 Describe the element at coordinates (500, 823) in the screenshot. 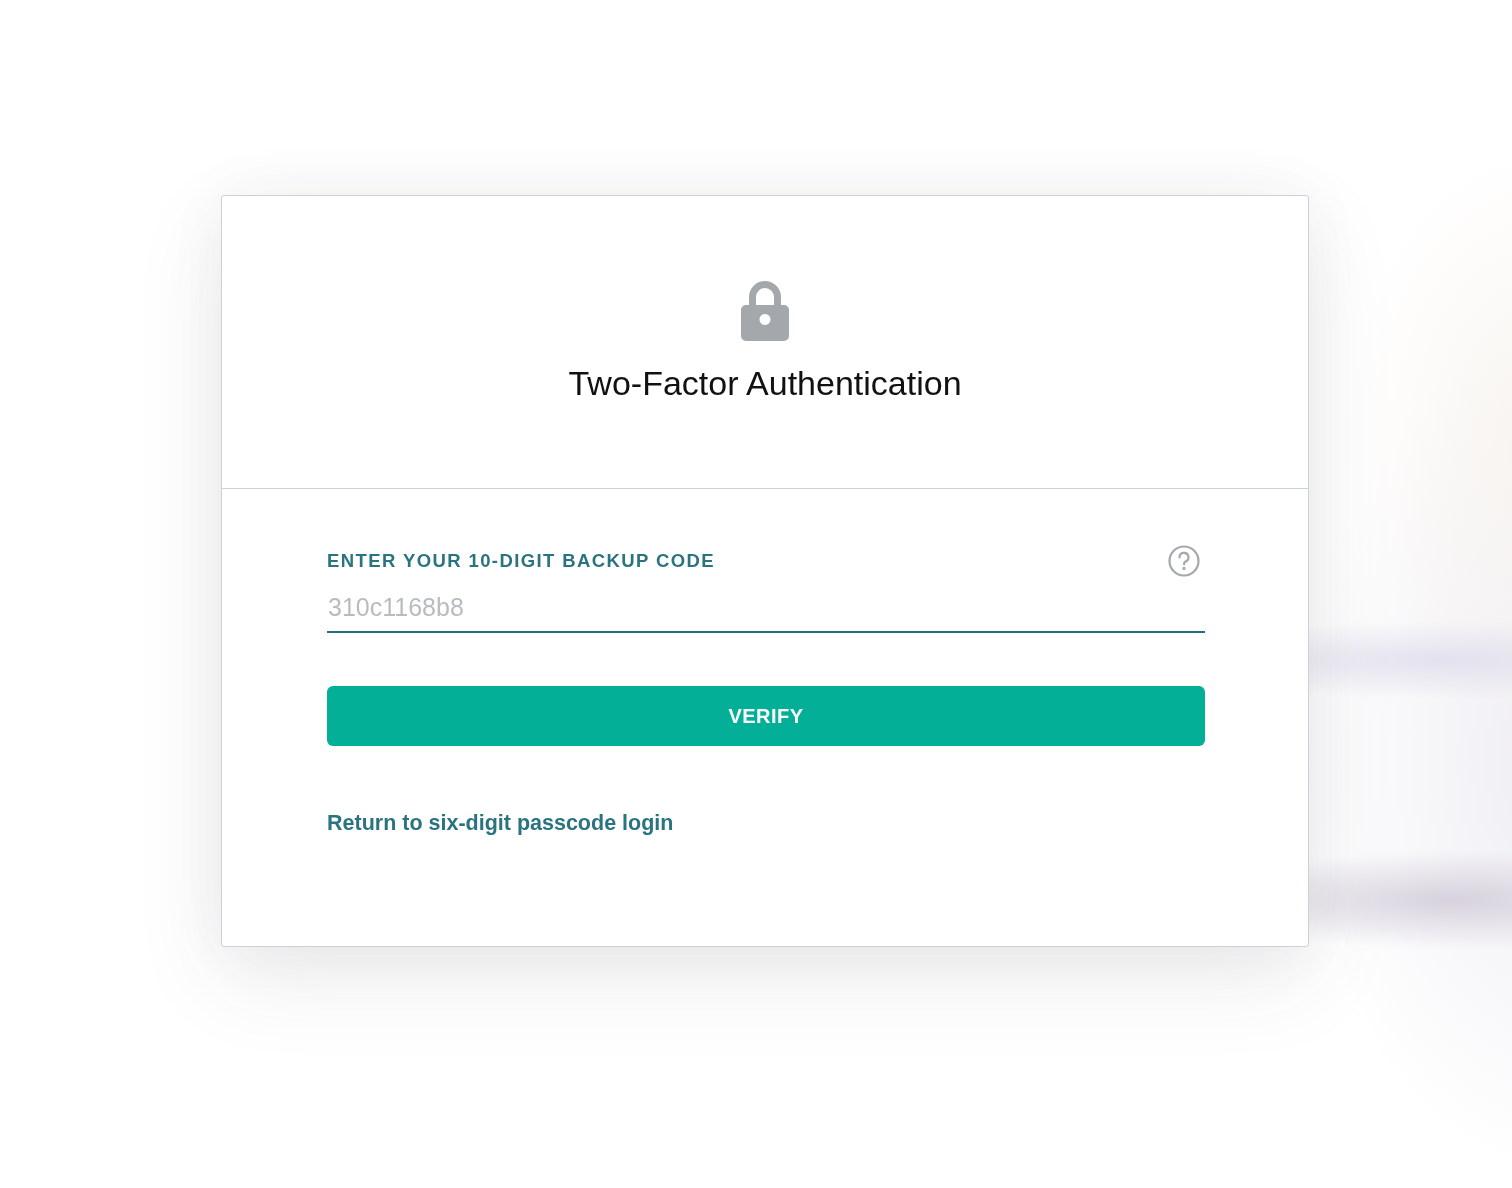

I see `return-link: Return to six-digit passcode login` at that location.